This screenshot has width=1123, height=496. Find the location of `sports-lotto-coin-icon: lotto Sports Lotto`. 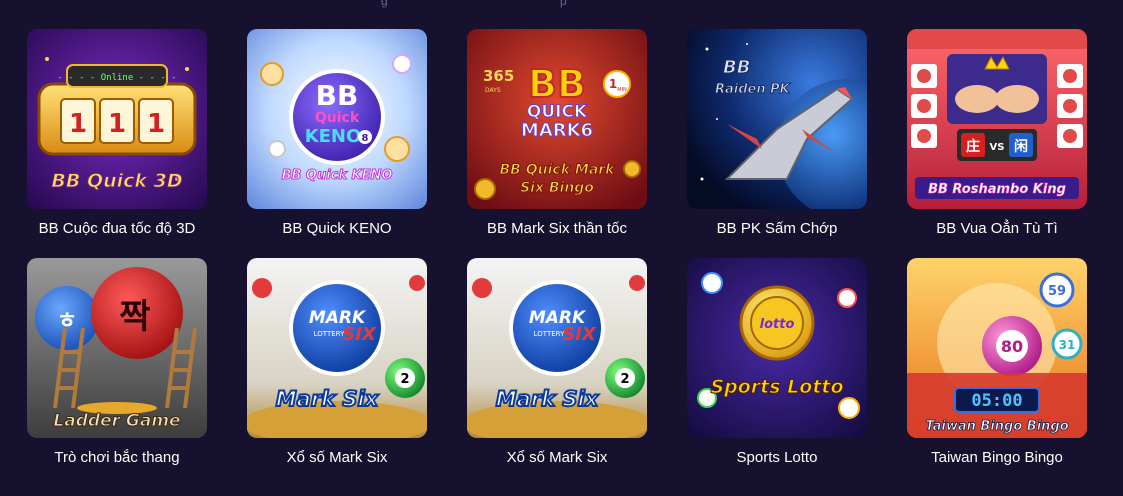

sports-lotto-coin-icon: lotto Sports Lotto is located at coordinates (777, 348).